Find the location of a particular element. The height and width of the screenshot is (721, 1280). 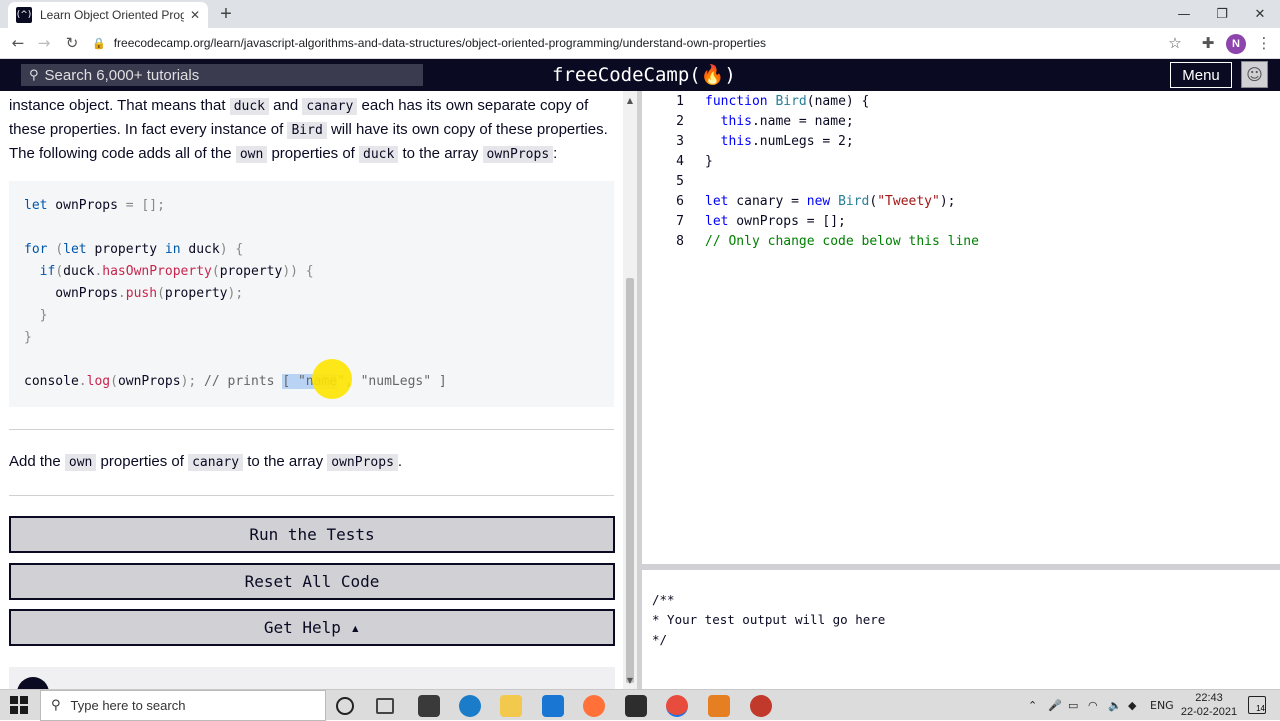

app-icon is located at coordinates (719, 706).